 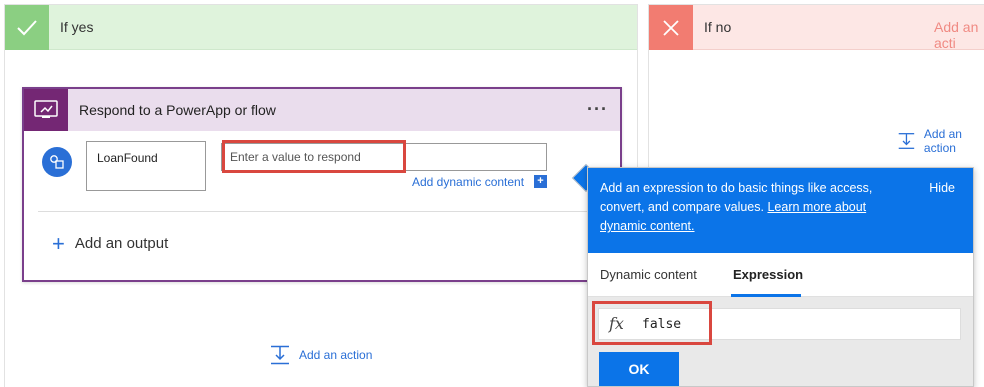 What do you see at coordinates (57, 162) in the screenshot?
I see `parameter-type-icon` at bounding box center [57, 162].